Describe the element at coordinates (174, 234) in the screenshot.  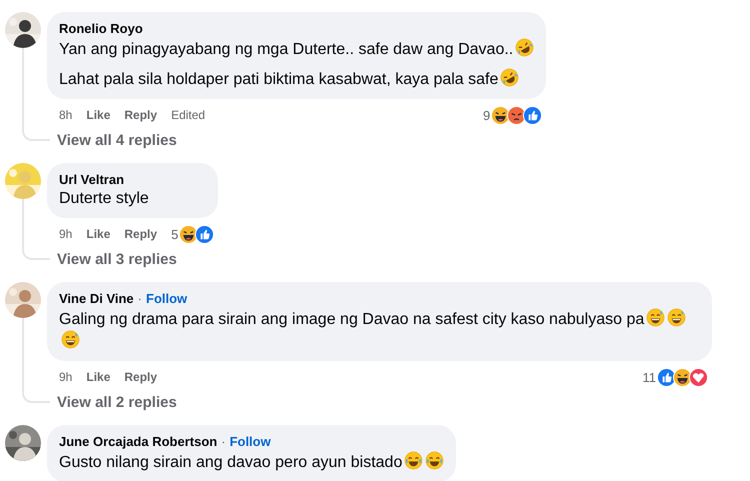
I see `reaction-count: 5` at that location.